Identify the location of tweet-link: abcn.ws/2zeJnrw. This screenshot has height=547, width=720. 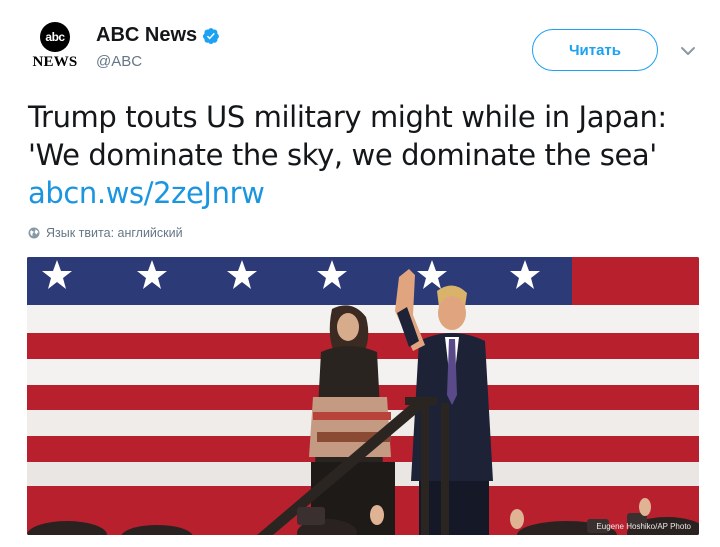
(368, 193).